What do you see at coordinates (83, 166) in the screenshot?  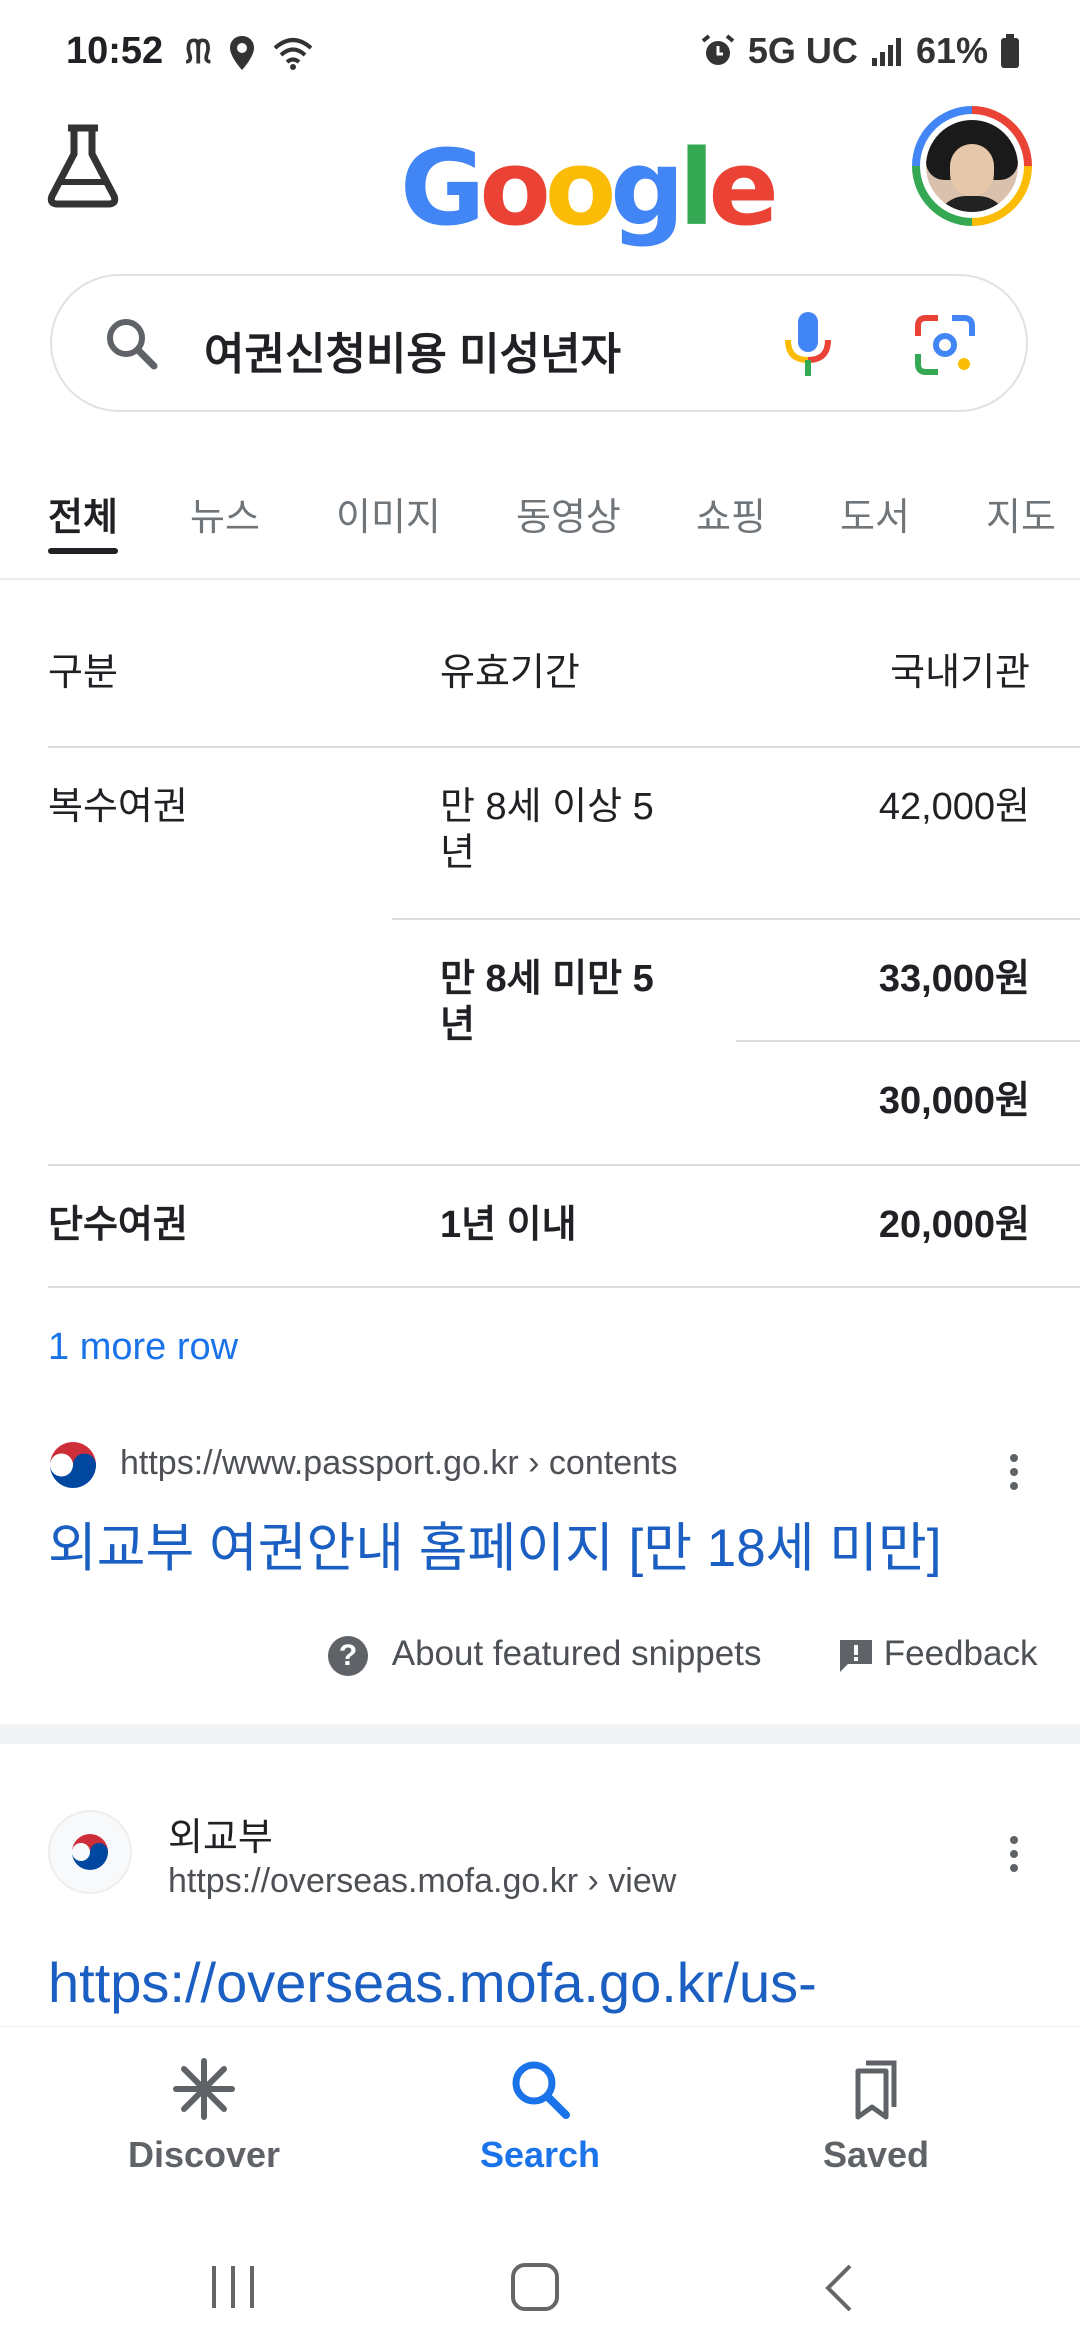 I see `labs-flask-icon` at bounding box center [83, 166].